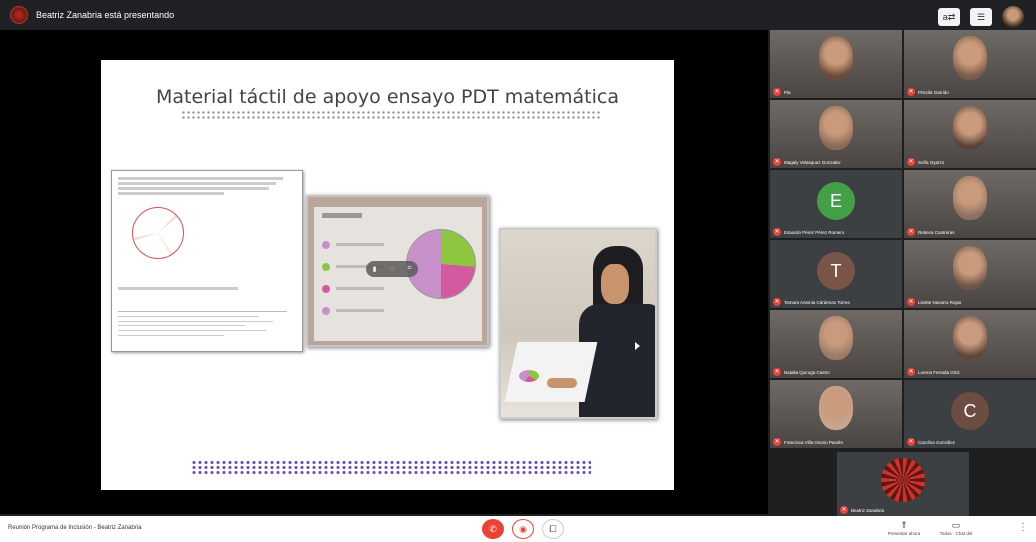  I want to click on mic-toggle-button: ◉, so click(523, 529).